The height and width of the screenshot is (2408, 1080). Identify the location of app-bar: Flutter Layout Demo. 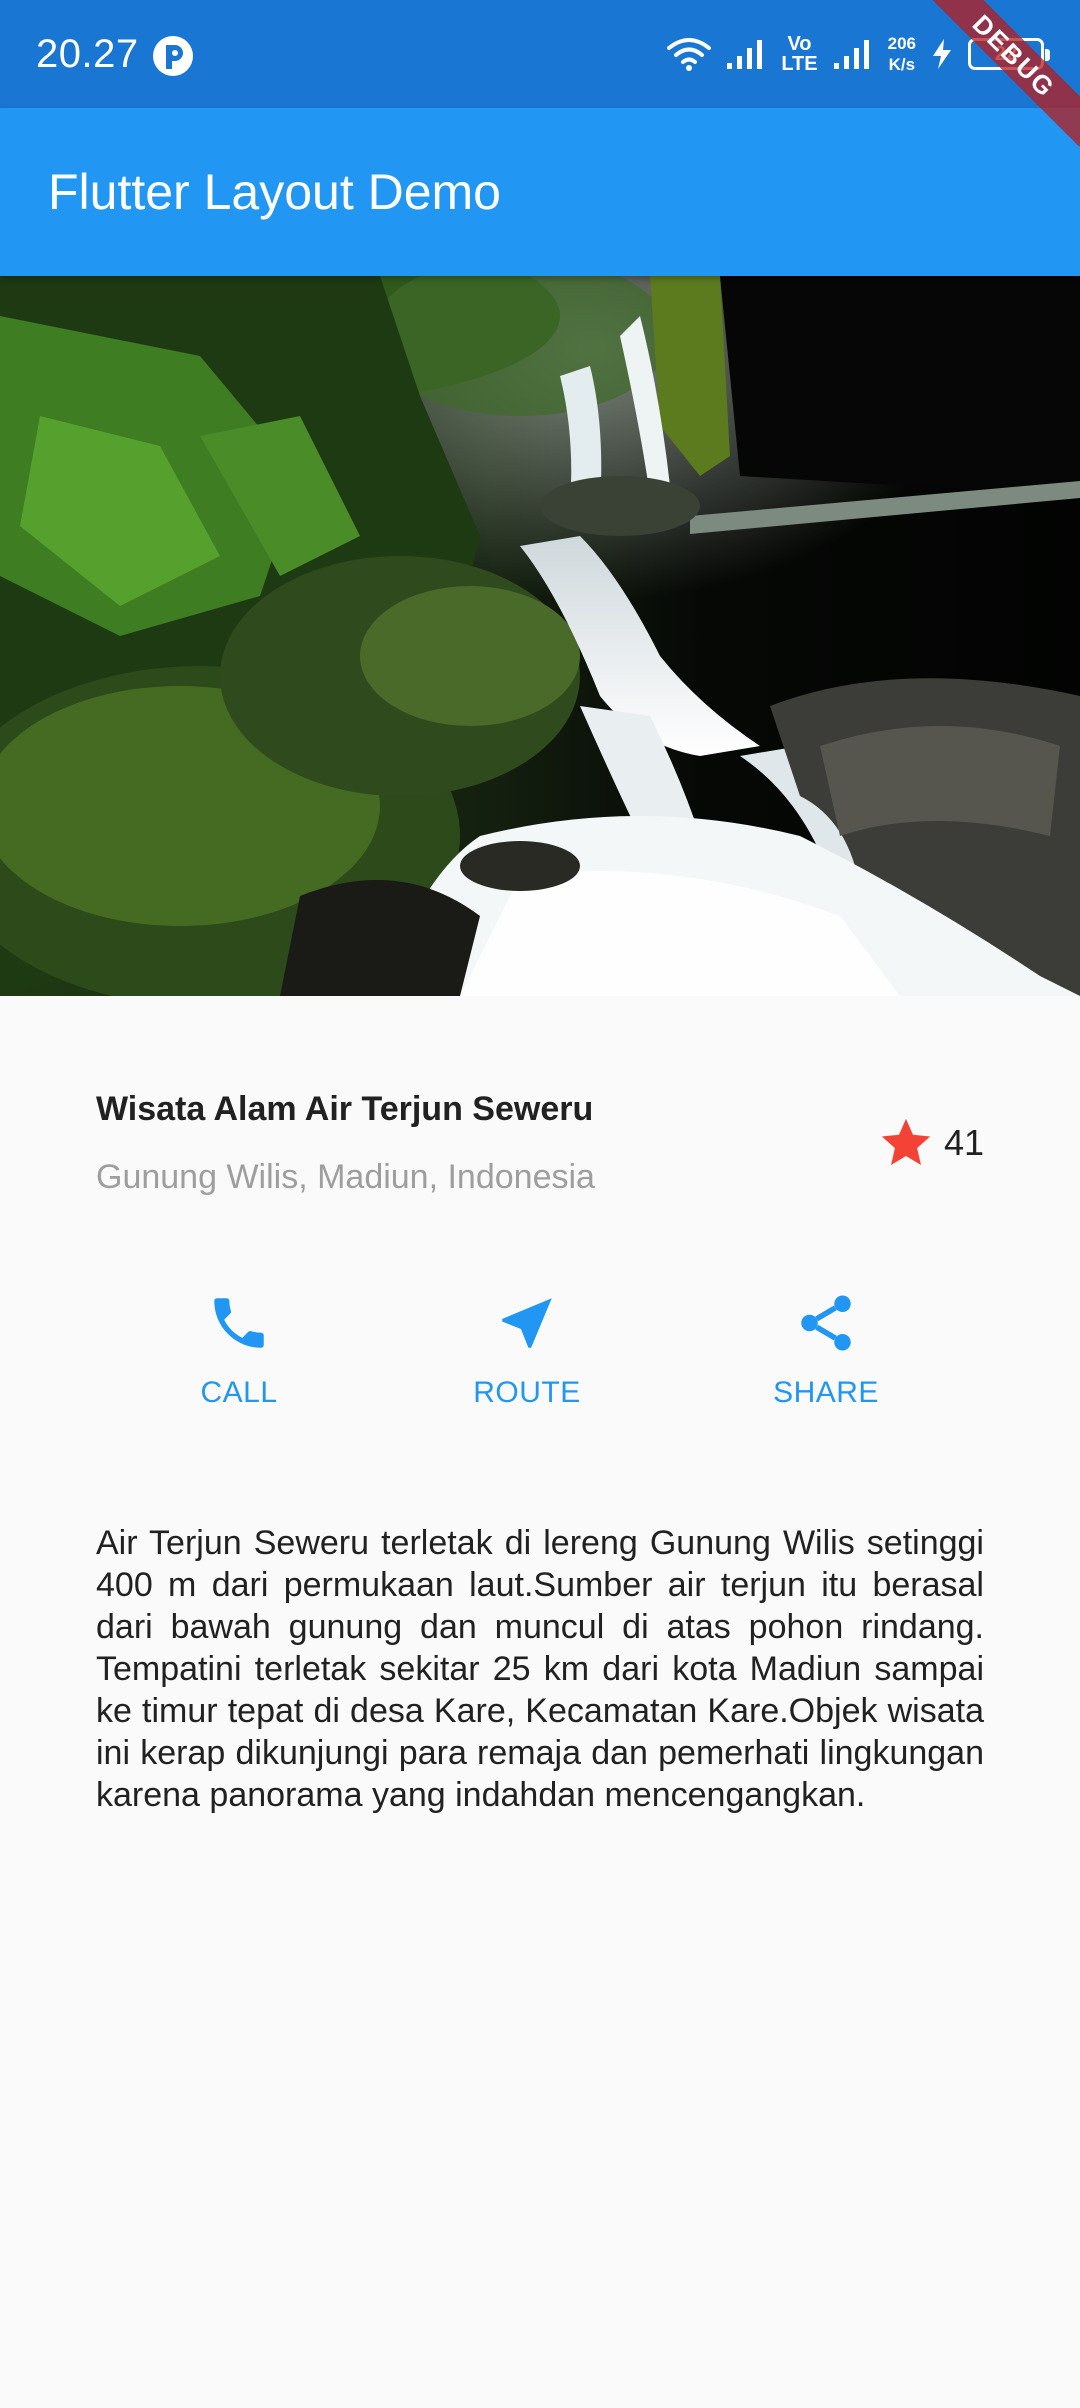
(540, 192).